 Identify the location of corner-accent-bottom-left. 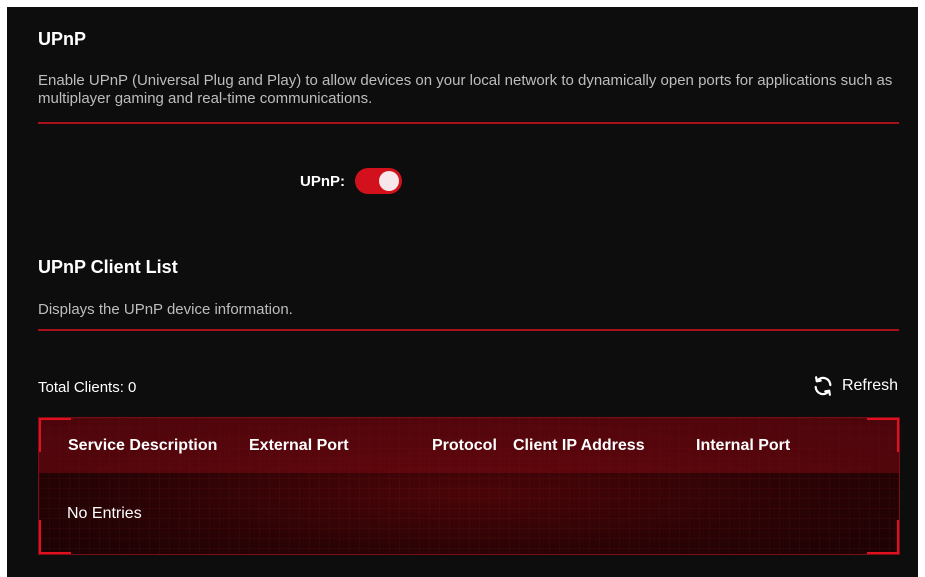
(55, 537).